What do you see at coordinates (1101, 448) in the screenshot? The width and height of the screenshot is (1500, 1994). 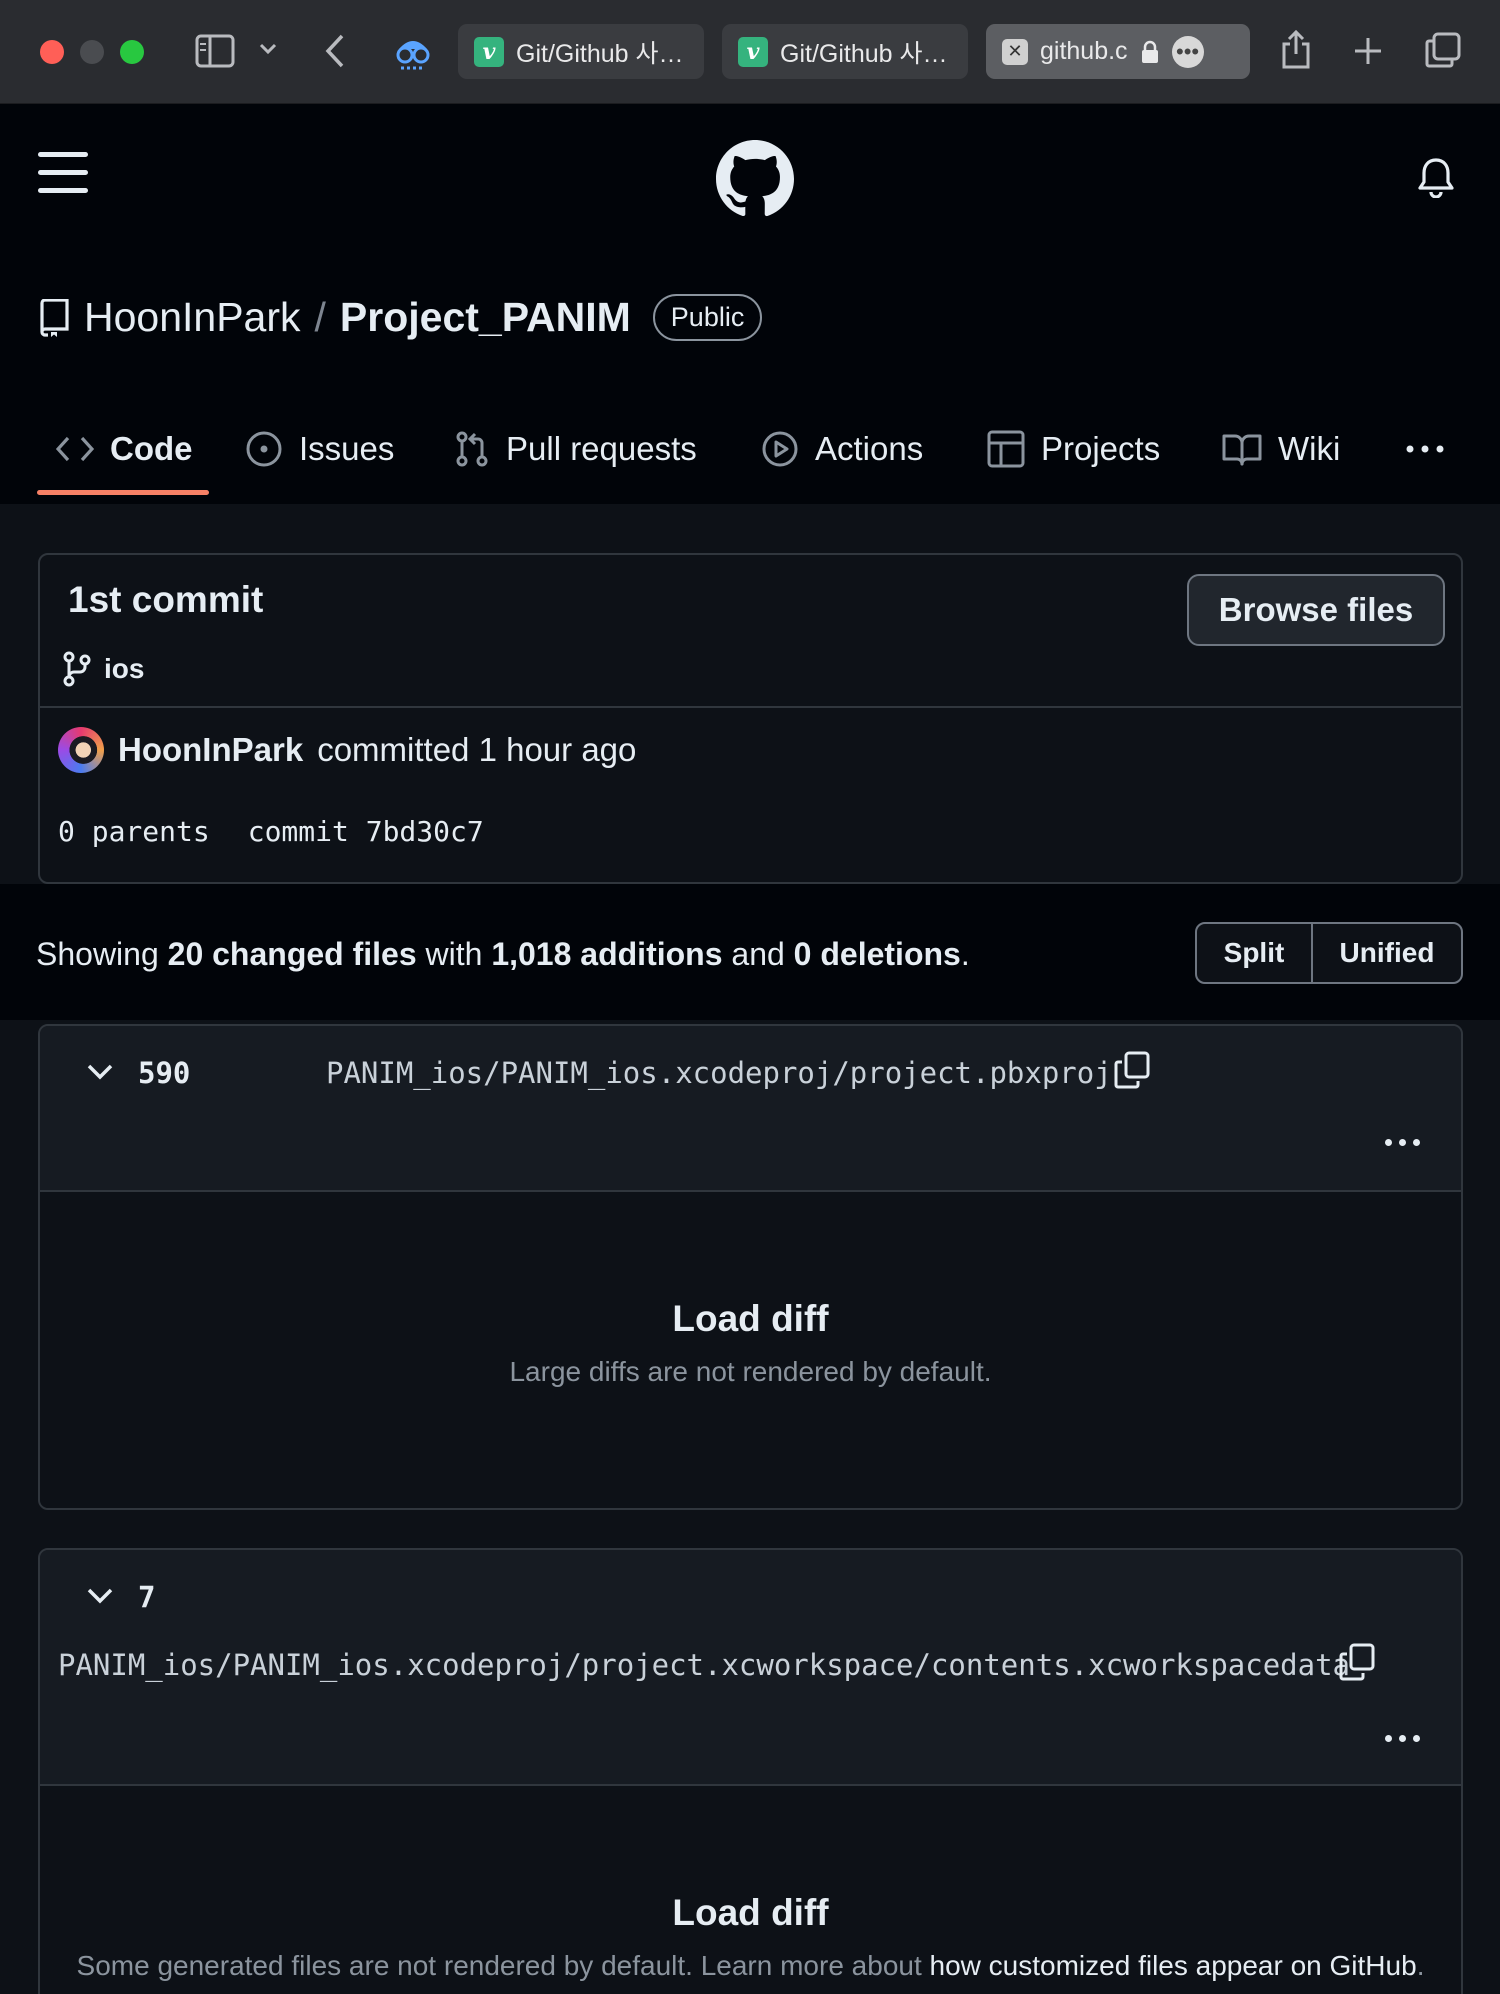 I see `tab-projects-label: Projects` at bounding box center [1101, 448].